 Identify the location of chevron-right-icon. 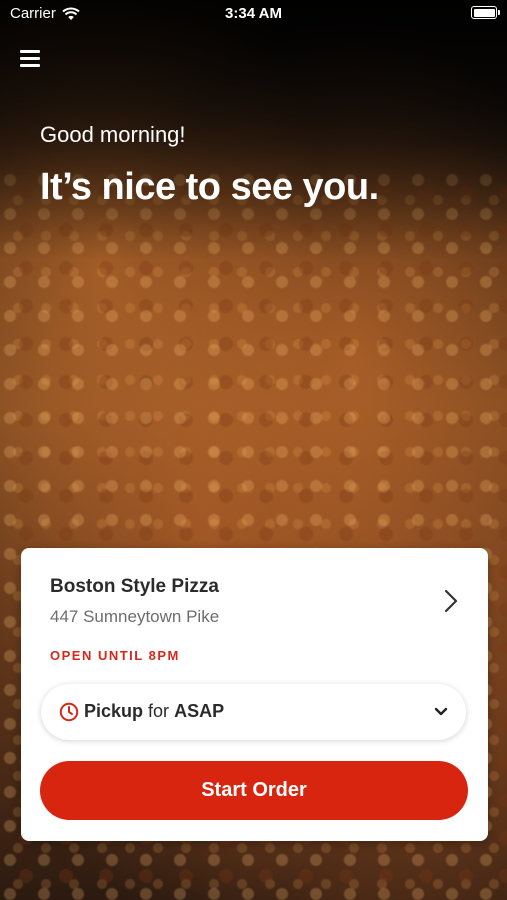
(451, 601).